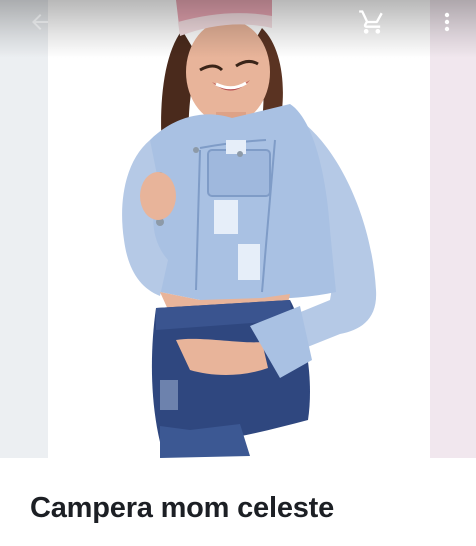 The width and height of the screenshot is (476, 546). I want to click on product-title: Campera mom celeste, so click(182, 508).